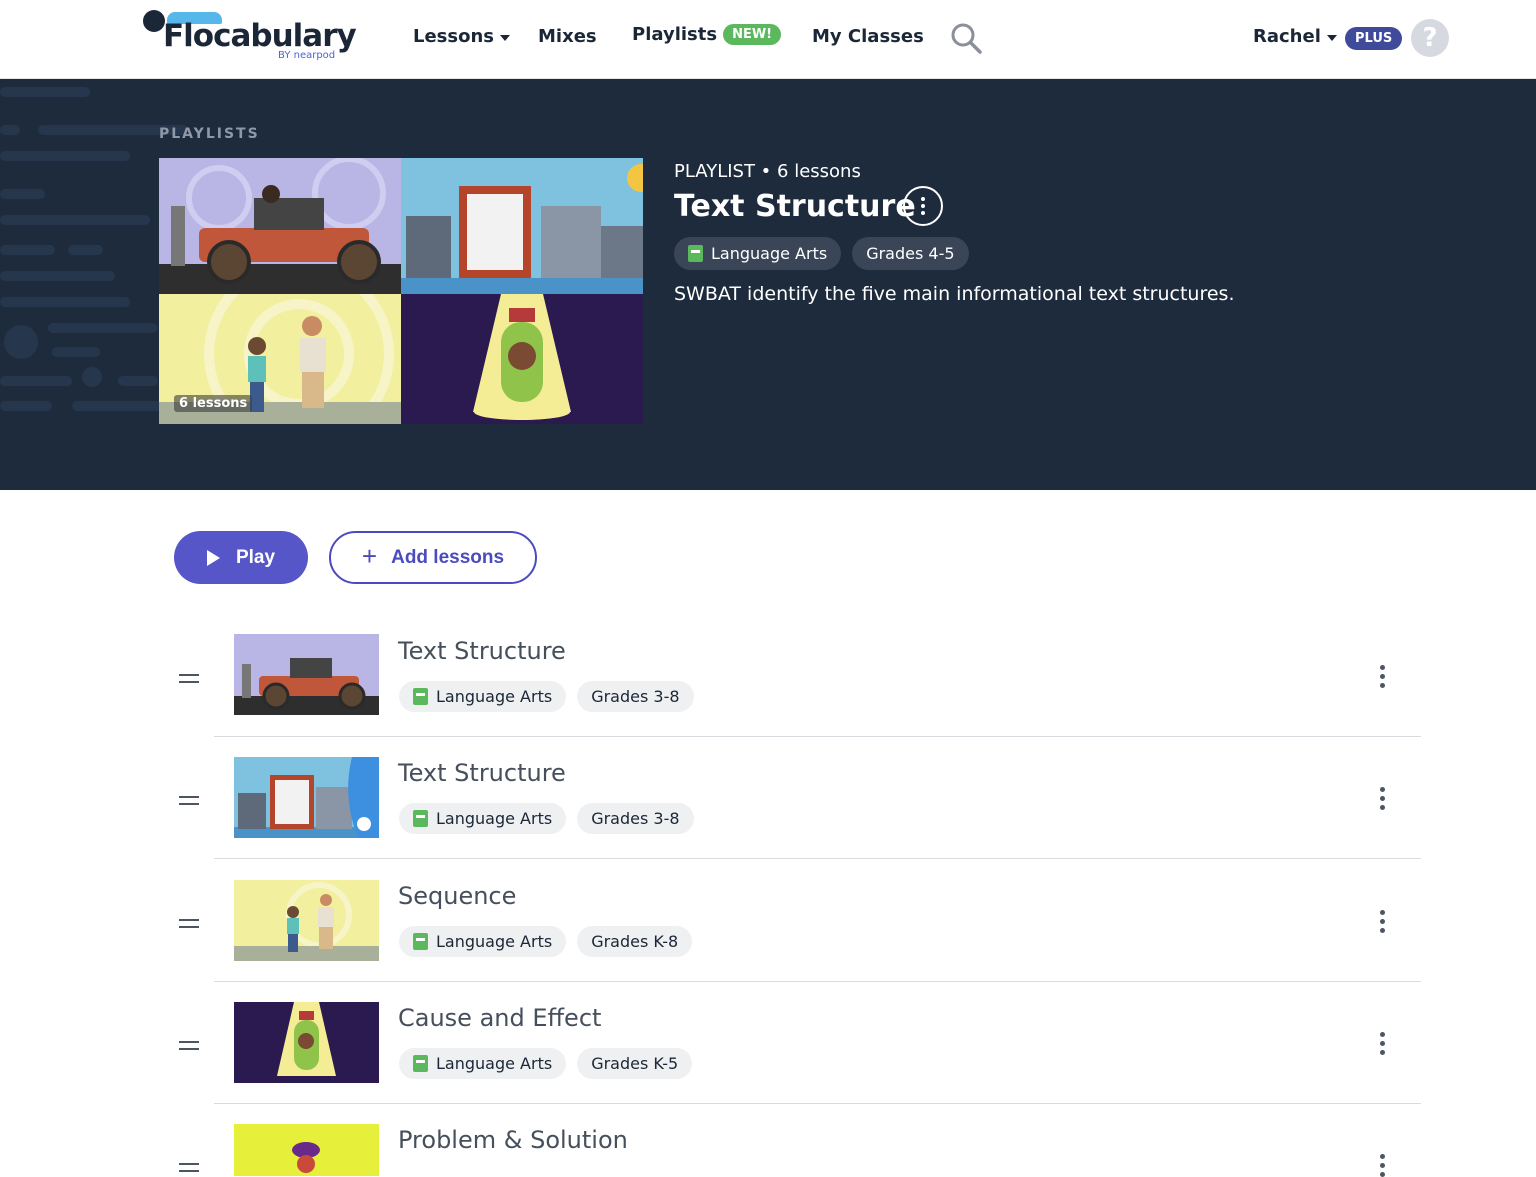 The width and height of the screenshot is (1536, 1177). I want to click on grade-tag: Grades K-5, so click(635, 1063).